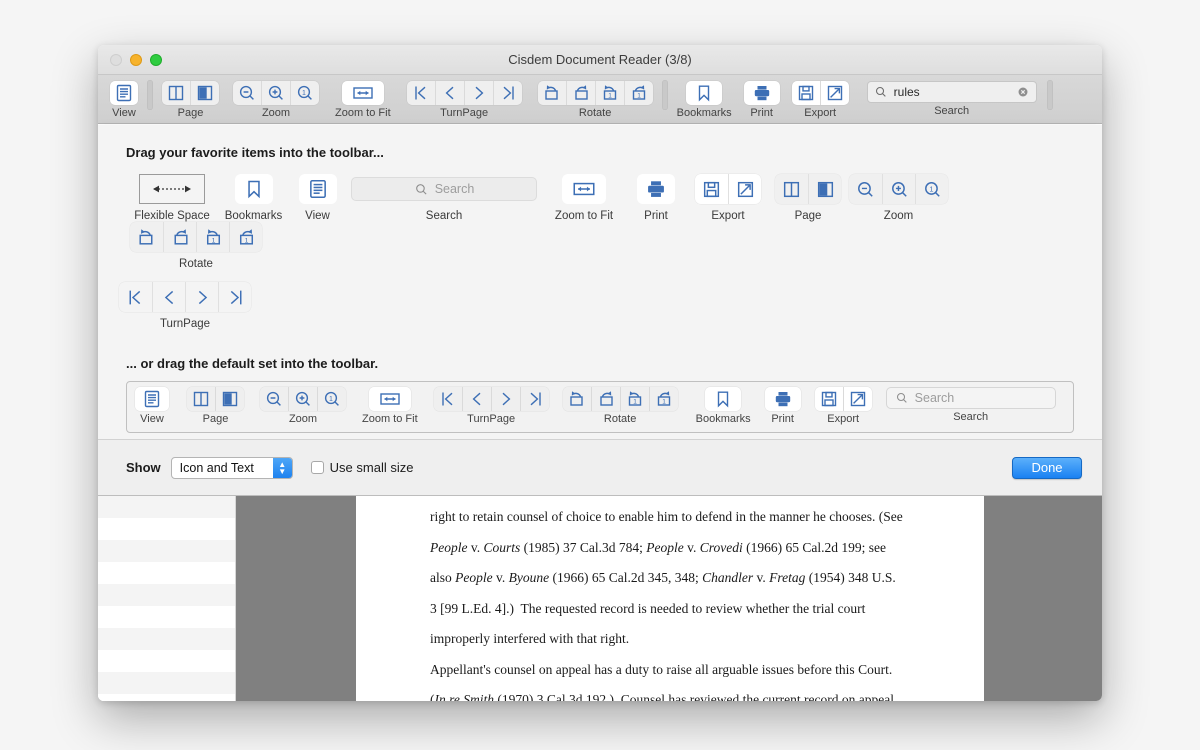 The image size is (1200, 750). I want to click on thumbnail-sidebar, so click(167, 598).